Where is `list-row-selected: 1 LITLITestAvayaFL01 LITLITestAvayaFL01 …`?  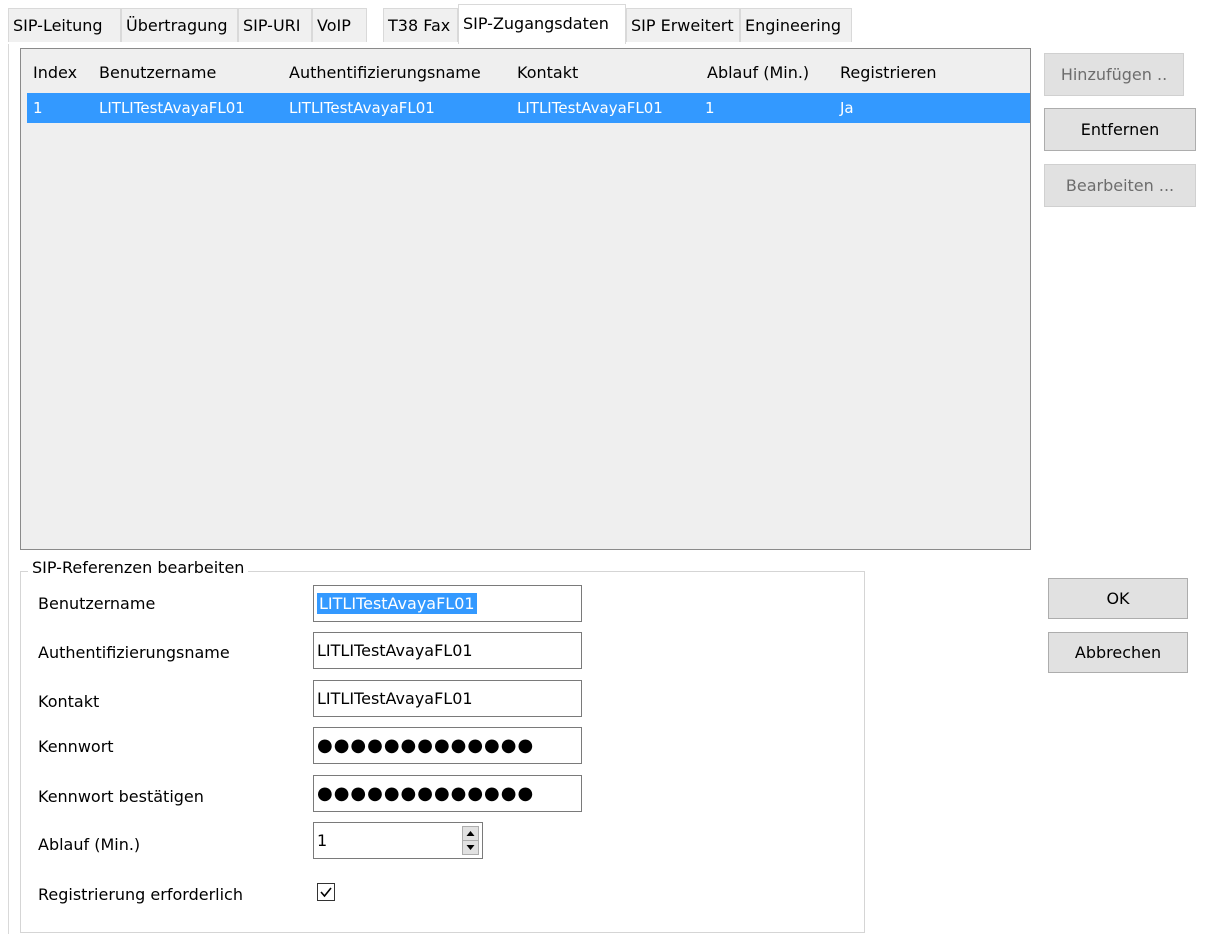
list-row-selected: 1 LITLITestAvayaFL01 LITLITestAvayaFL01 … is located at coordinates (528, 108).